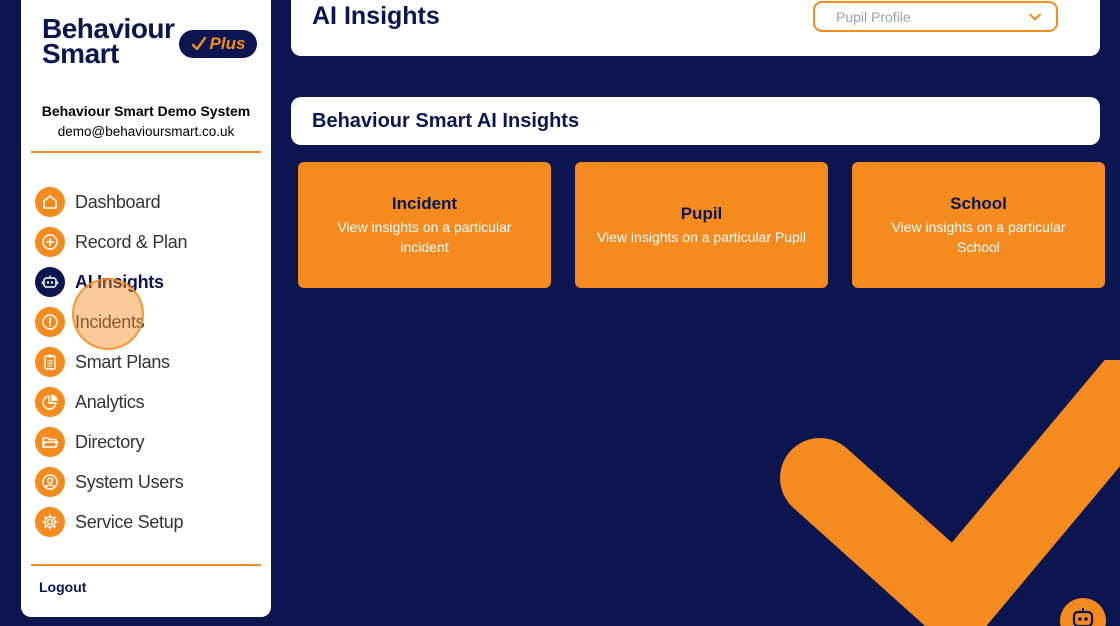 The image size is (1120, 626). Describe the element at coordinates (146, 111) in the screenshot. I see `organisation-name: Behaviour Smart Demo System` at that location.